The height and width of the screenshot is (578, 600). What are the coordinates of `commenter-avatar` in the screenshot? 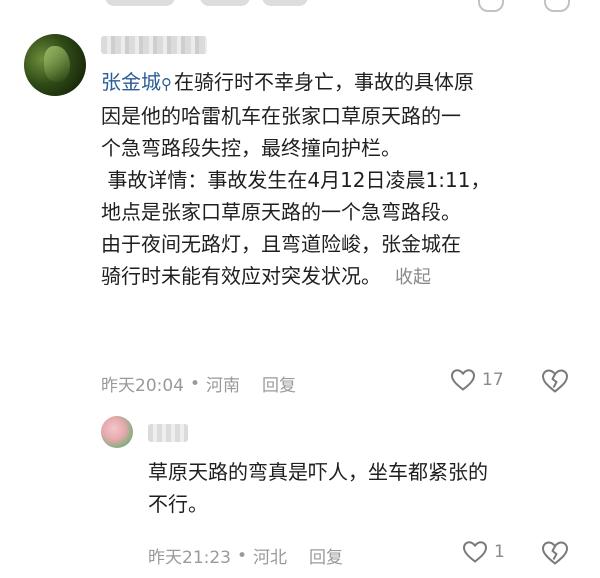 It's located at (55, 65).